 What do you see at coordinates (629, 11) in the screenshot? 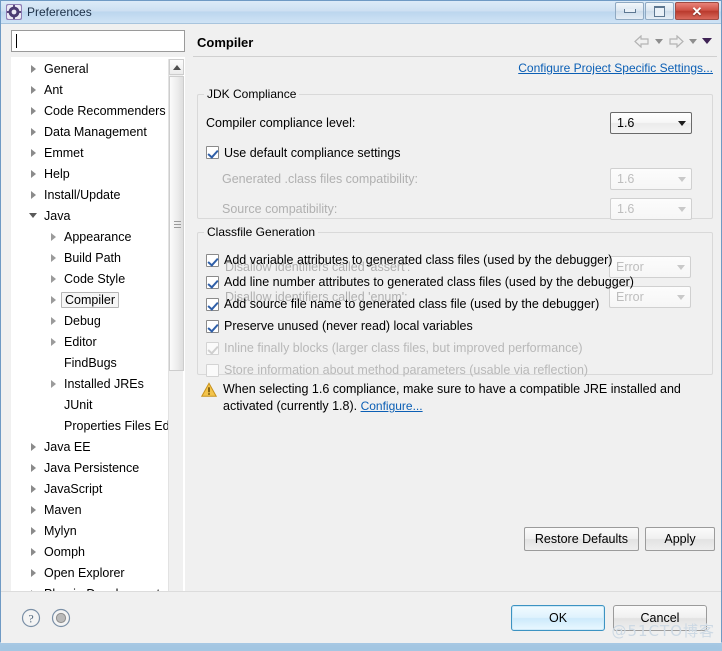
I see `minimize-button` at bounding box center [629, 11].